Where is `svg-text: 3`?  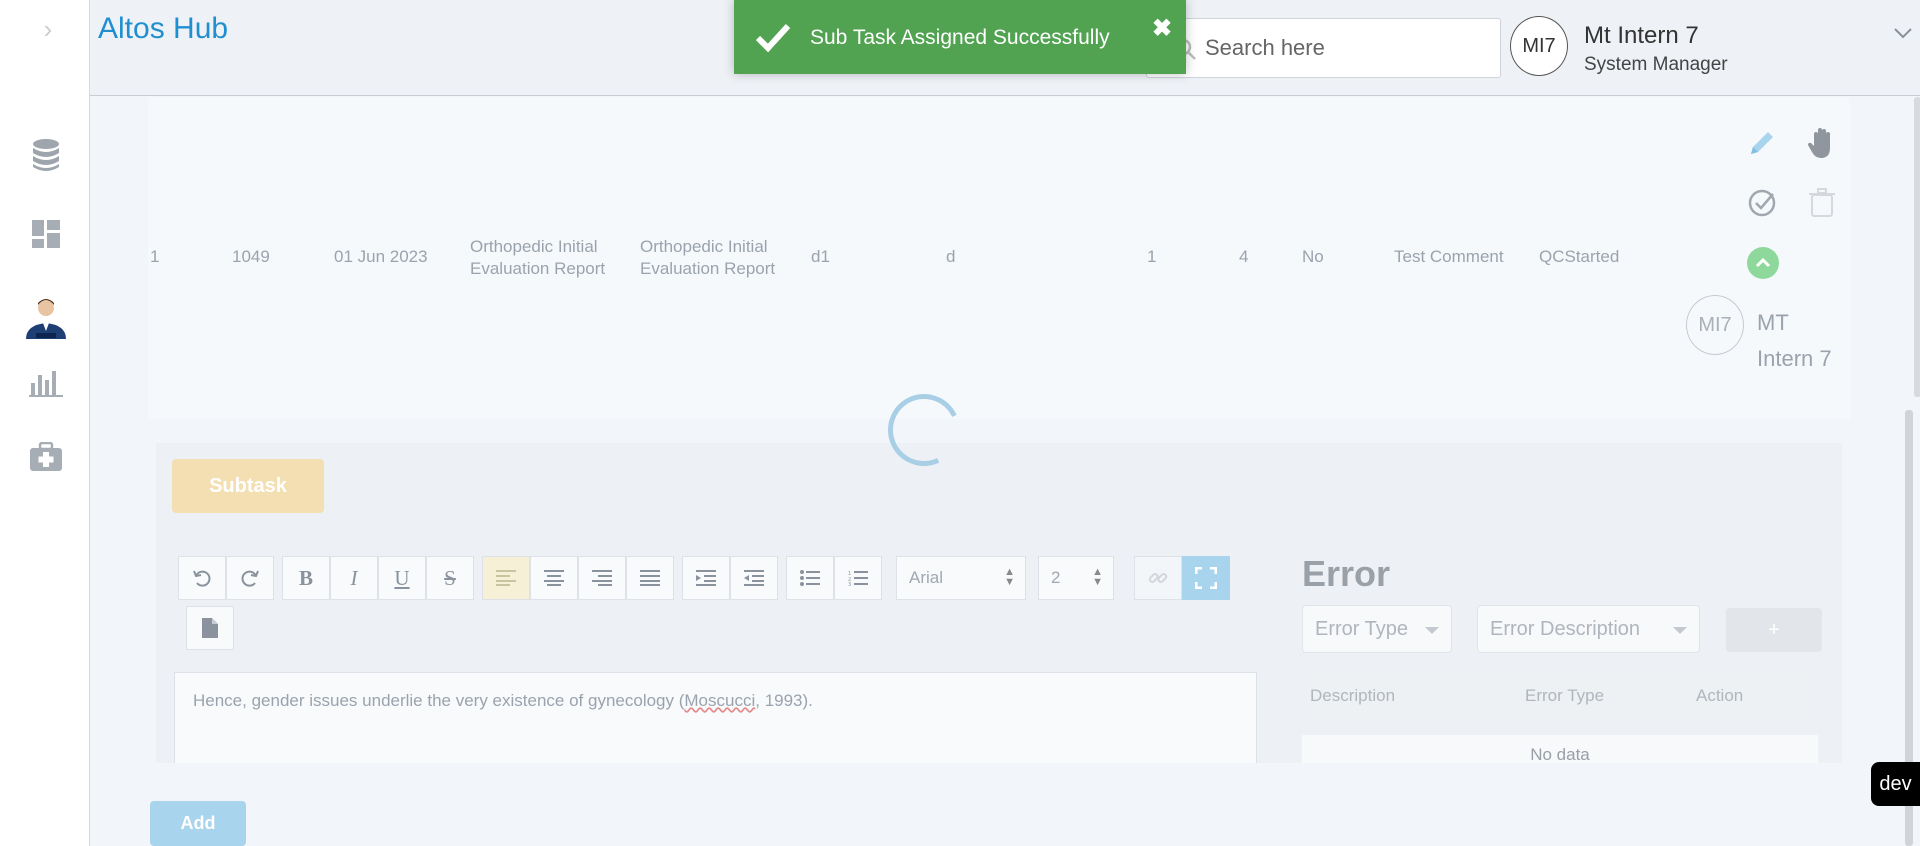 svg-text: 3 is located at coordinates (849, 584).